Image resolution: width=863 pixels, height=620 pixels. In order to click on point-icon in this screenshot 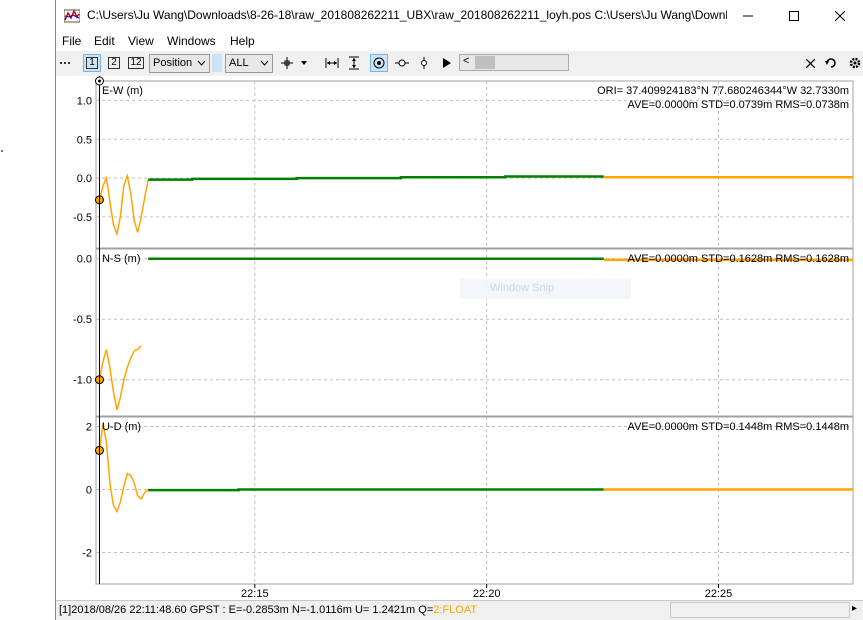, I will do `click(424, 63)`.